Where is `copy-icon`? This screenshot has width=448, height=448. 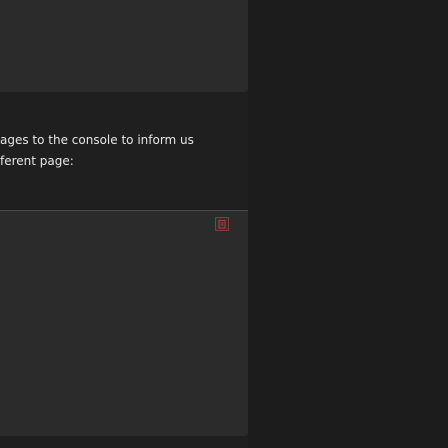 copy-icon is located at coordinates (222, 224).